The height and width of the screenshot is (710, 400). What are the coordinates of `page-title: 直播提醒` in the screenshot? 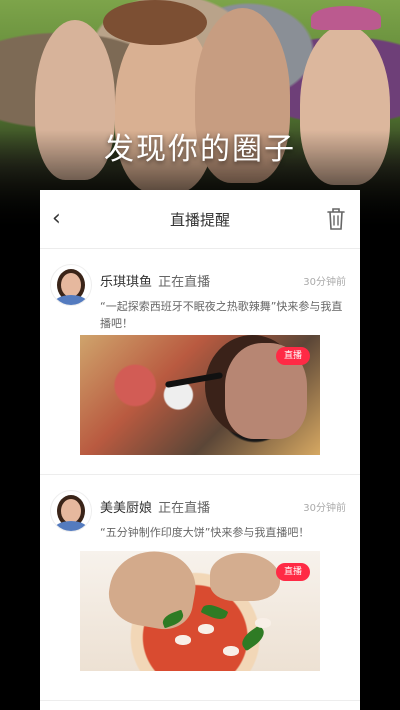 It's located at (199, 219).